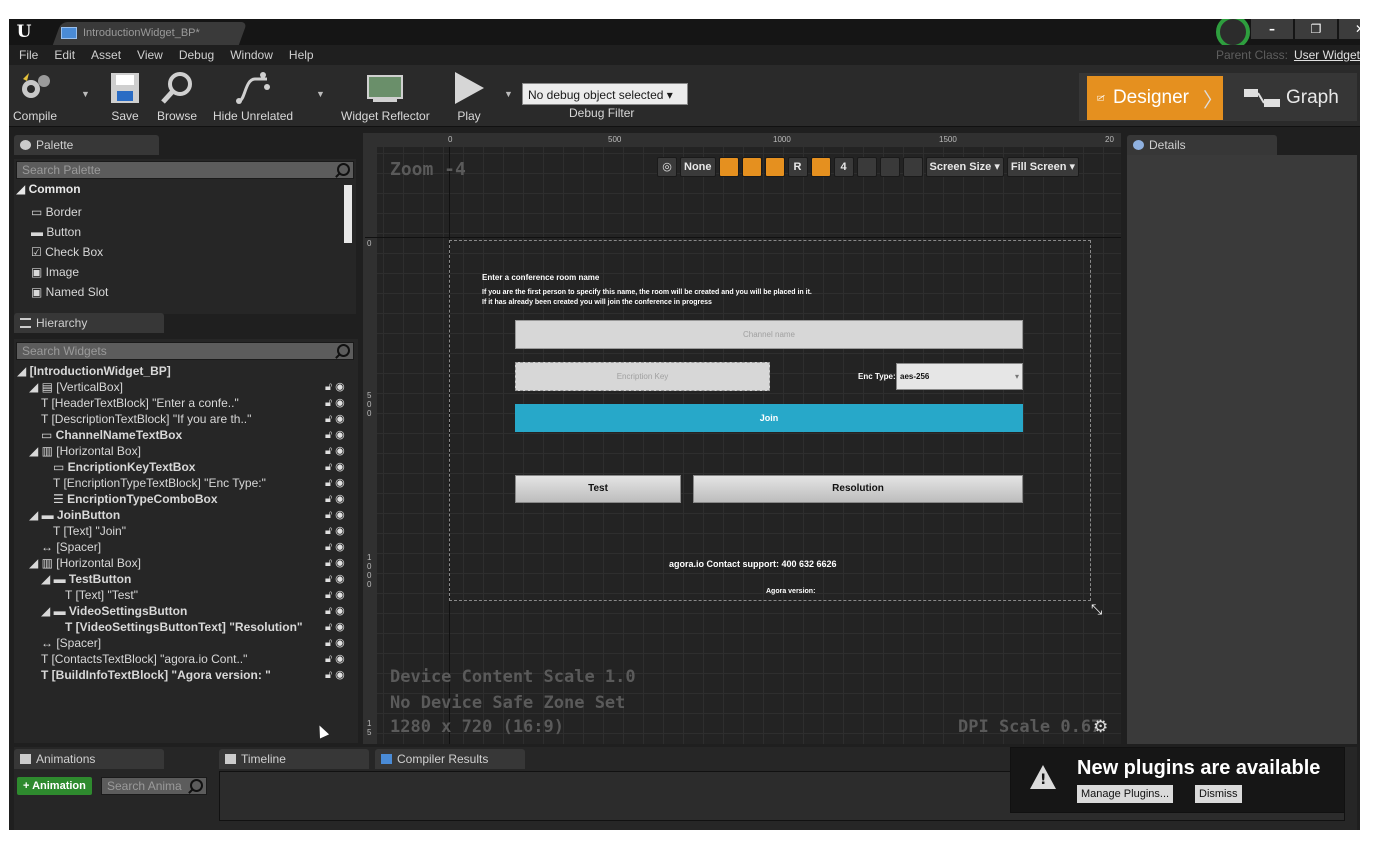 This screenshot has width=1378, height=842. Describe the element at coordinates (28, 55) in the screenshot. I see `menu-file: File` at that location.